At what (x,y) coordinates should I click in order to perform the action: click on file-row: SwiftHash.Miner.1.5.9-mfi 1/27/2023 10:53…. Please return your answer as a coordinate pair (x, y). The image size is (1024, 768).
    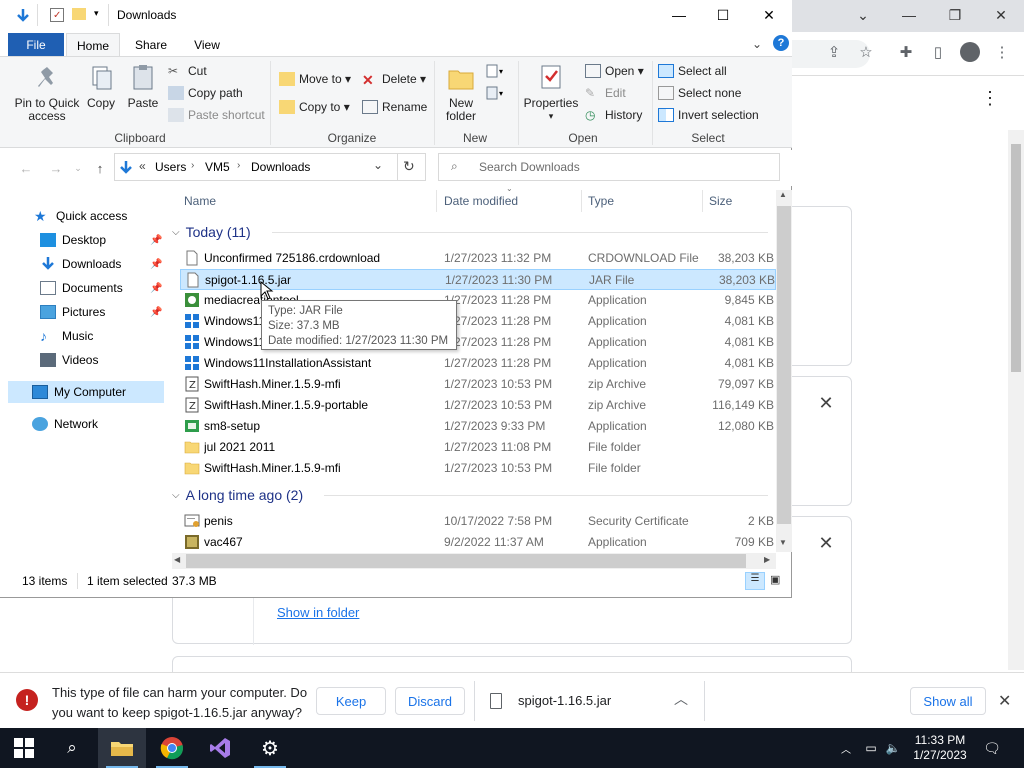
    Looking at the image, I should click on (478, 468).